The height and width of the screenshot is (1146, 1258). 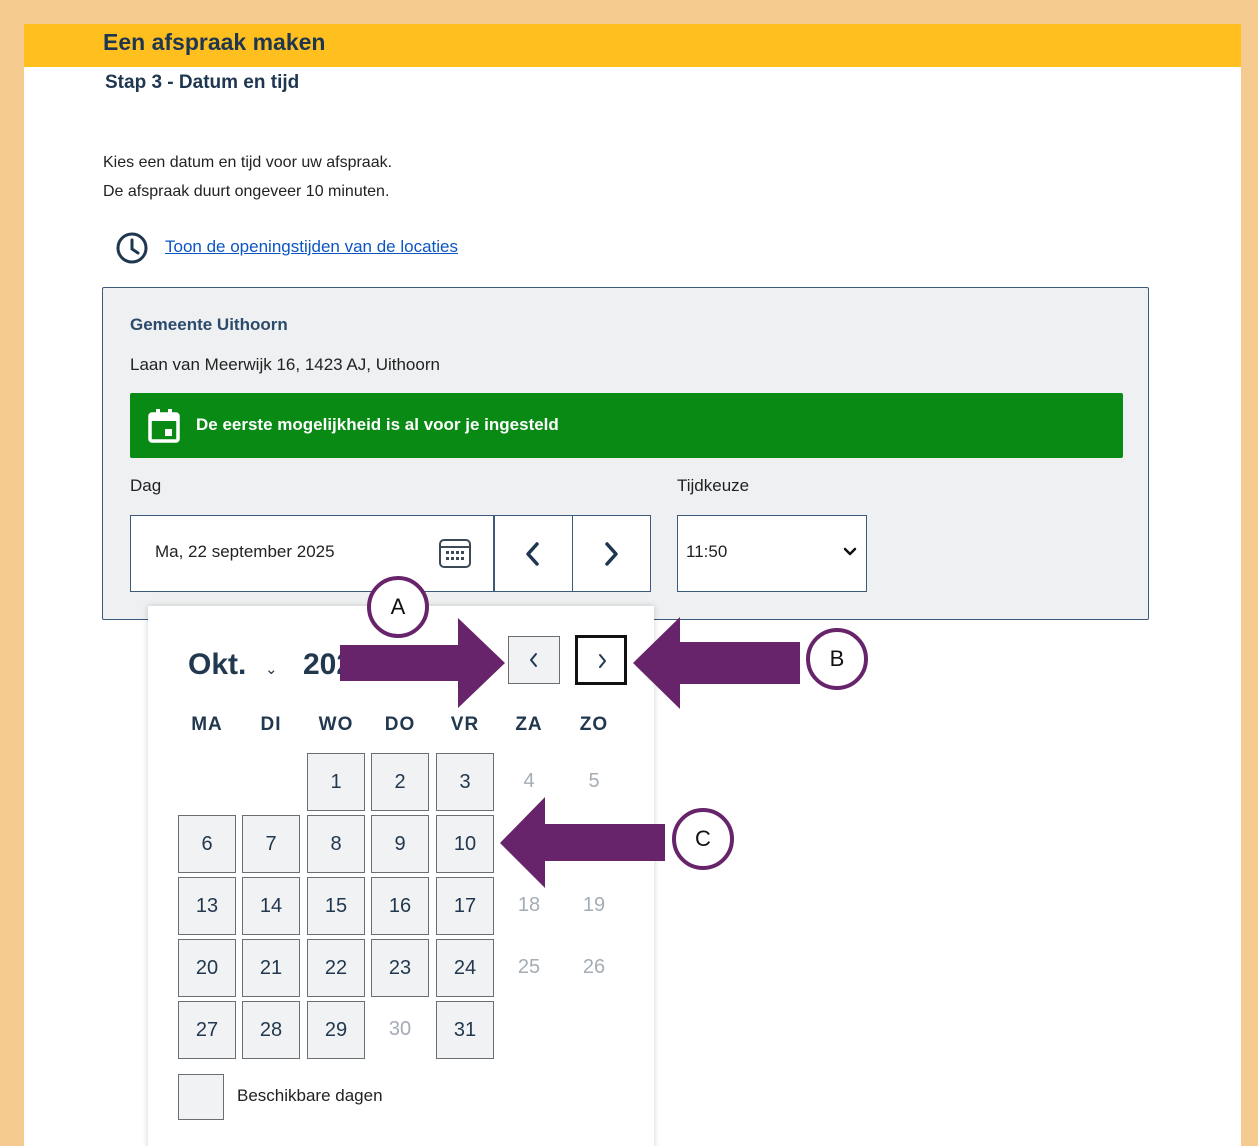 I want to click on next-month-button, so click(x=601, y=660).